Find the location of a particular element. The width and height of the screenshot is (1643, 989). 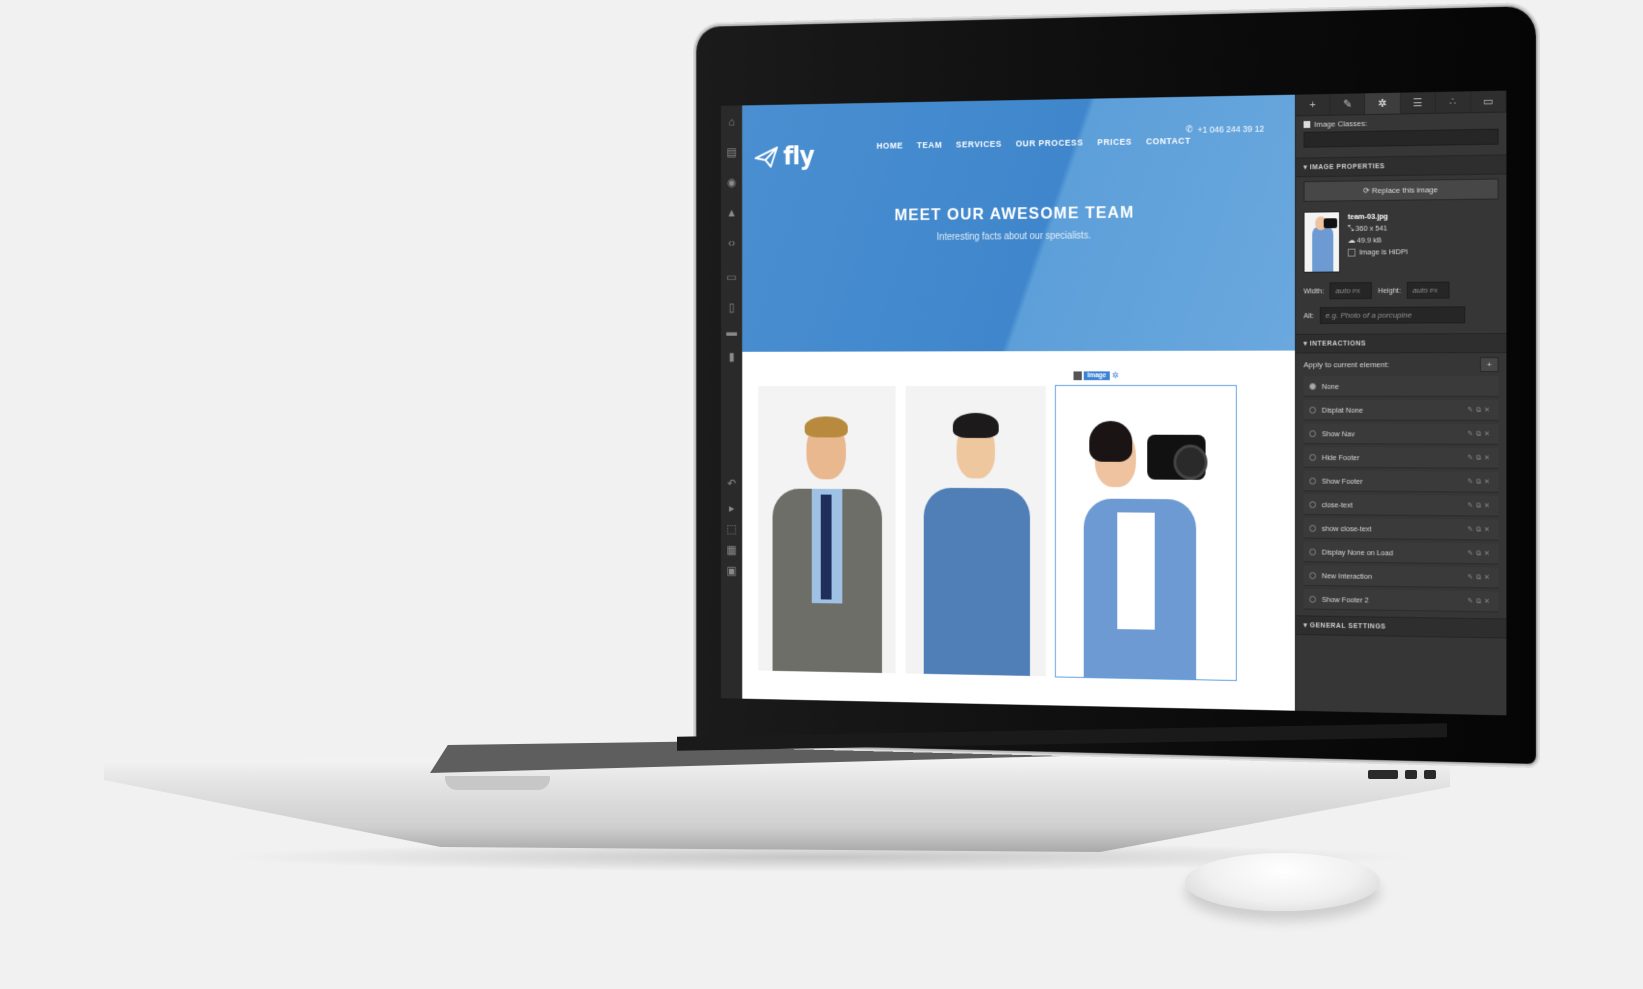

image-classes-input is located at coordinates (1401, 138).